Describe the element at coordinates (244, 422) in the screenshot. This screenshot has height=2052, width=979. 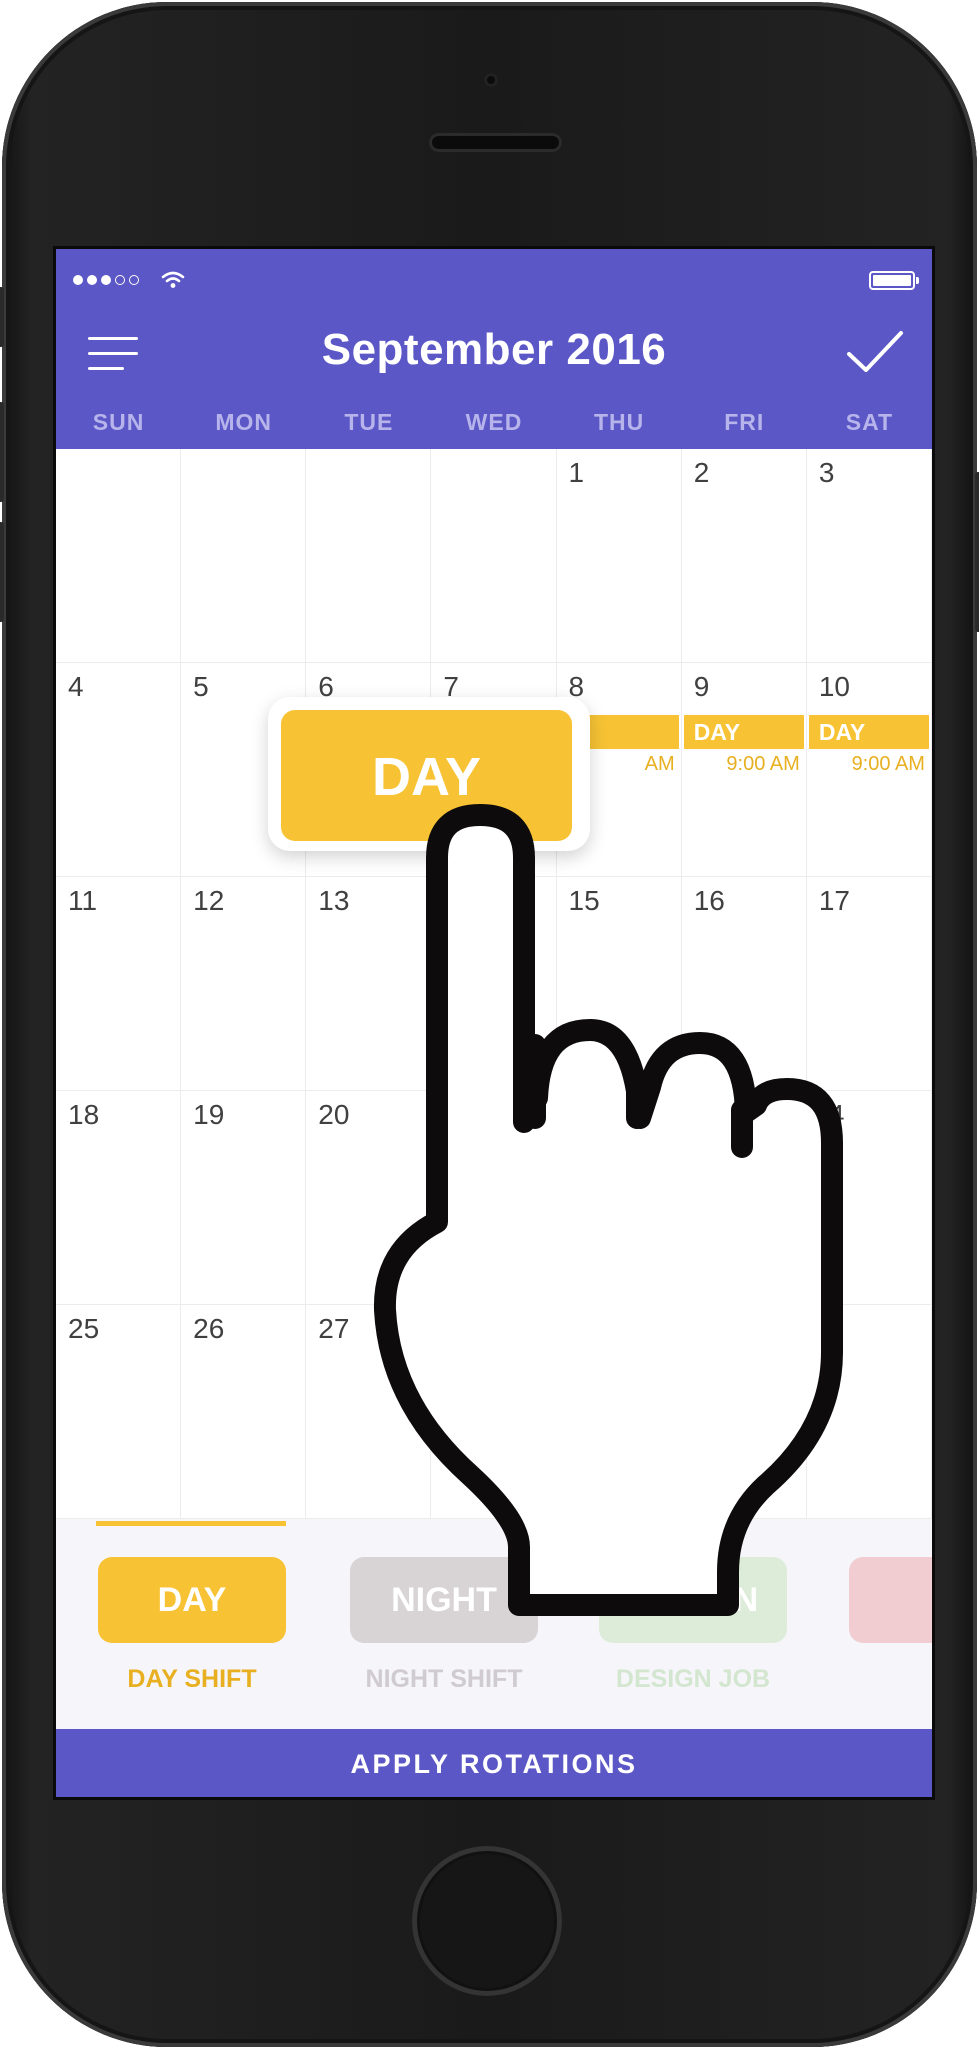
I see `weekday-label: MON` at that location.